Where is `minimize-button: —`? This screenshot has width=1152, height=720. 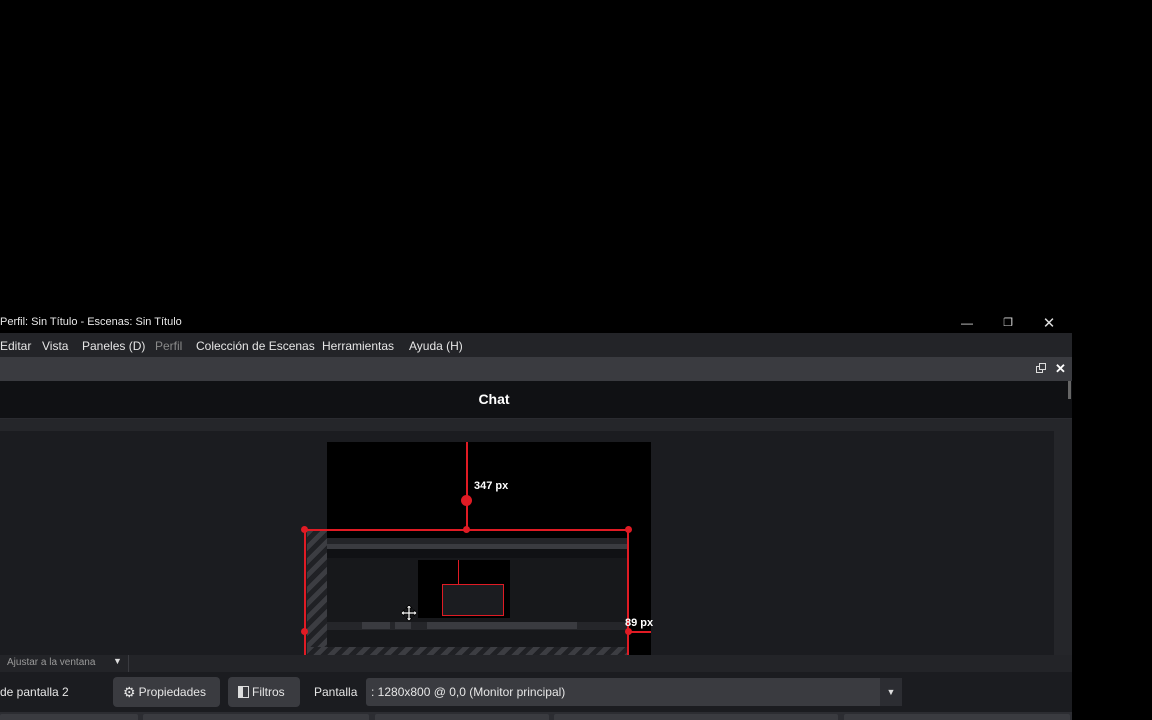 minimize-button: — is located at coordinates (967, 322).